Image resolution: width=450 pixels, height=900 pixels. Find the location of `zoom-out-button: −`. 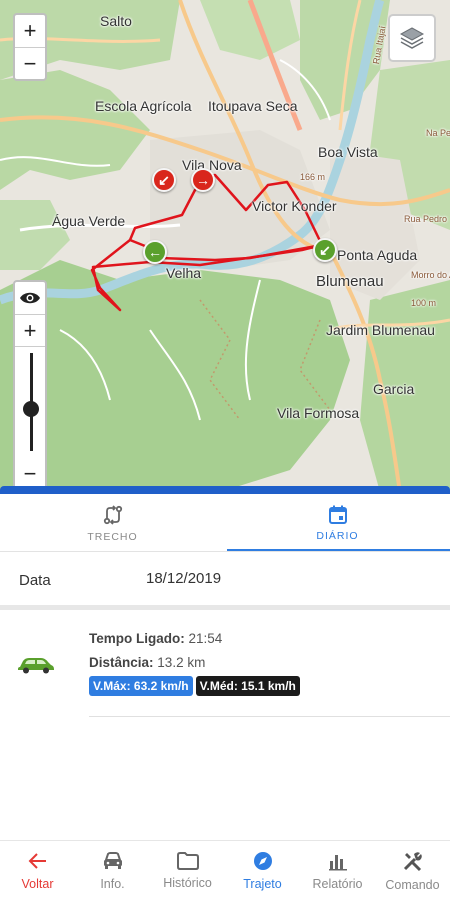

zoom-out-button: − is located at coordinates (30, 63).